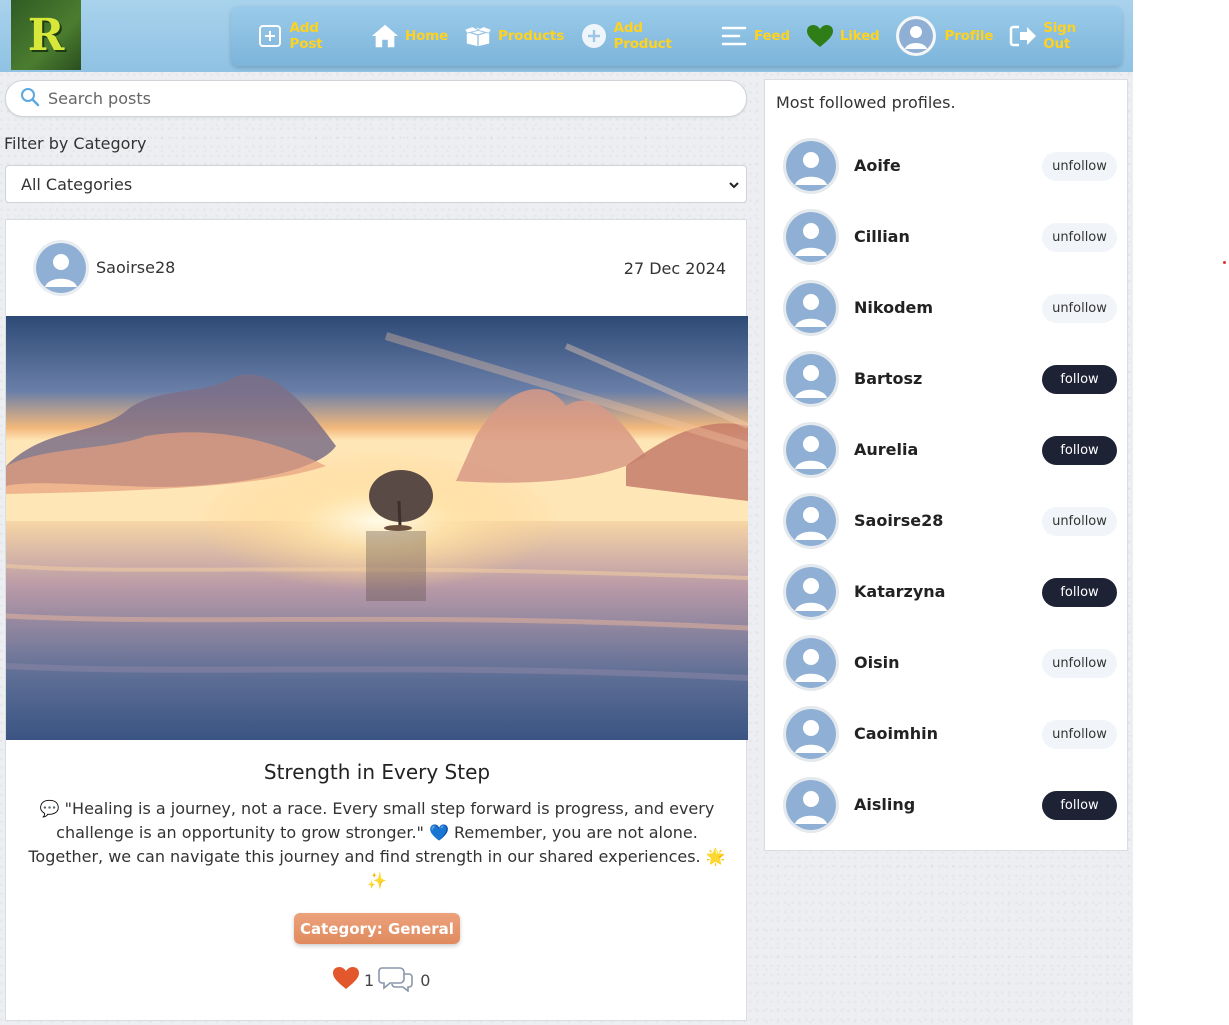  I want to click on nav-label: Sign Out, so click(1060, 36).